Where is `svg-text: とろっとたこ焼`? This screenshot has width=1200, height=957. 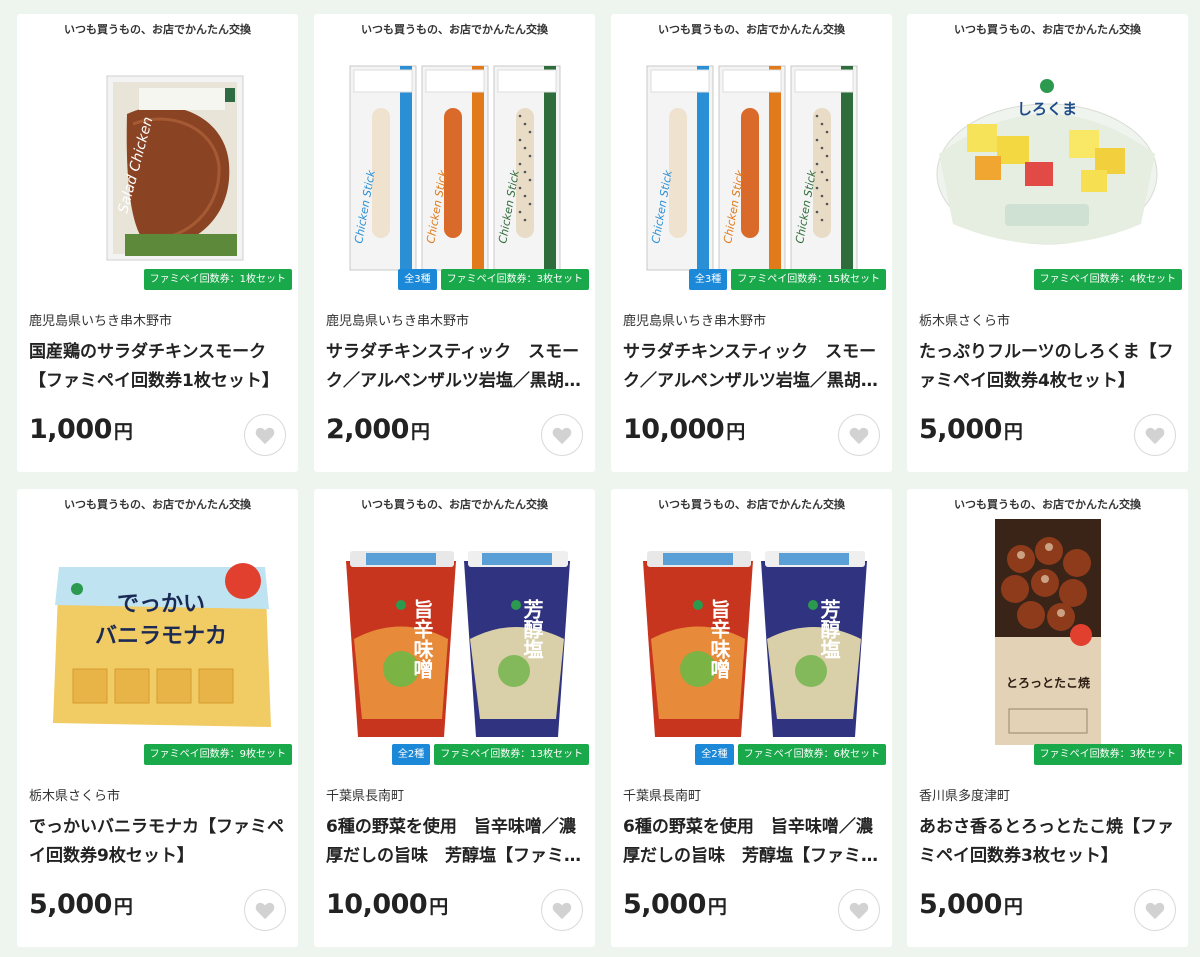
svg-text: とろっとたこ焼 is located at coordinates (1048, 682).